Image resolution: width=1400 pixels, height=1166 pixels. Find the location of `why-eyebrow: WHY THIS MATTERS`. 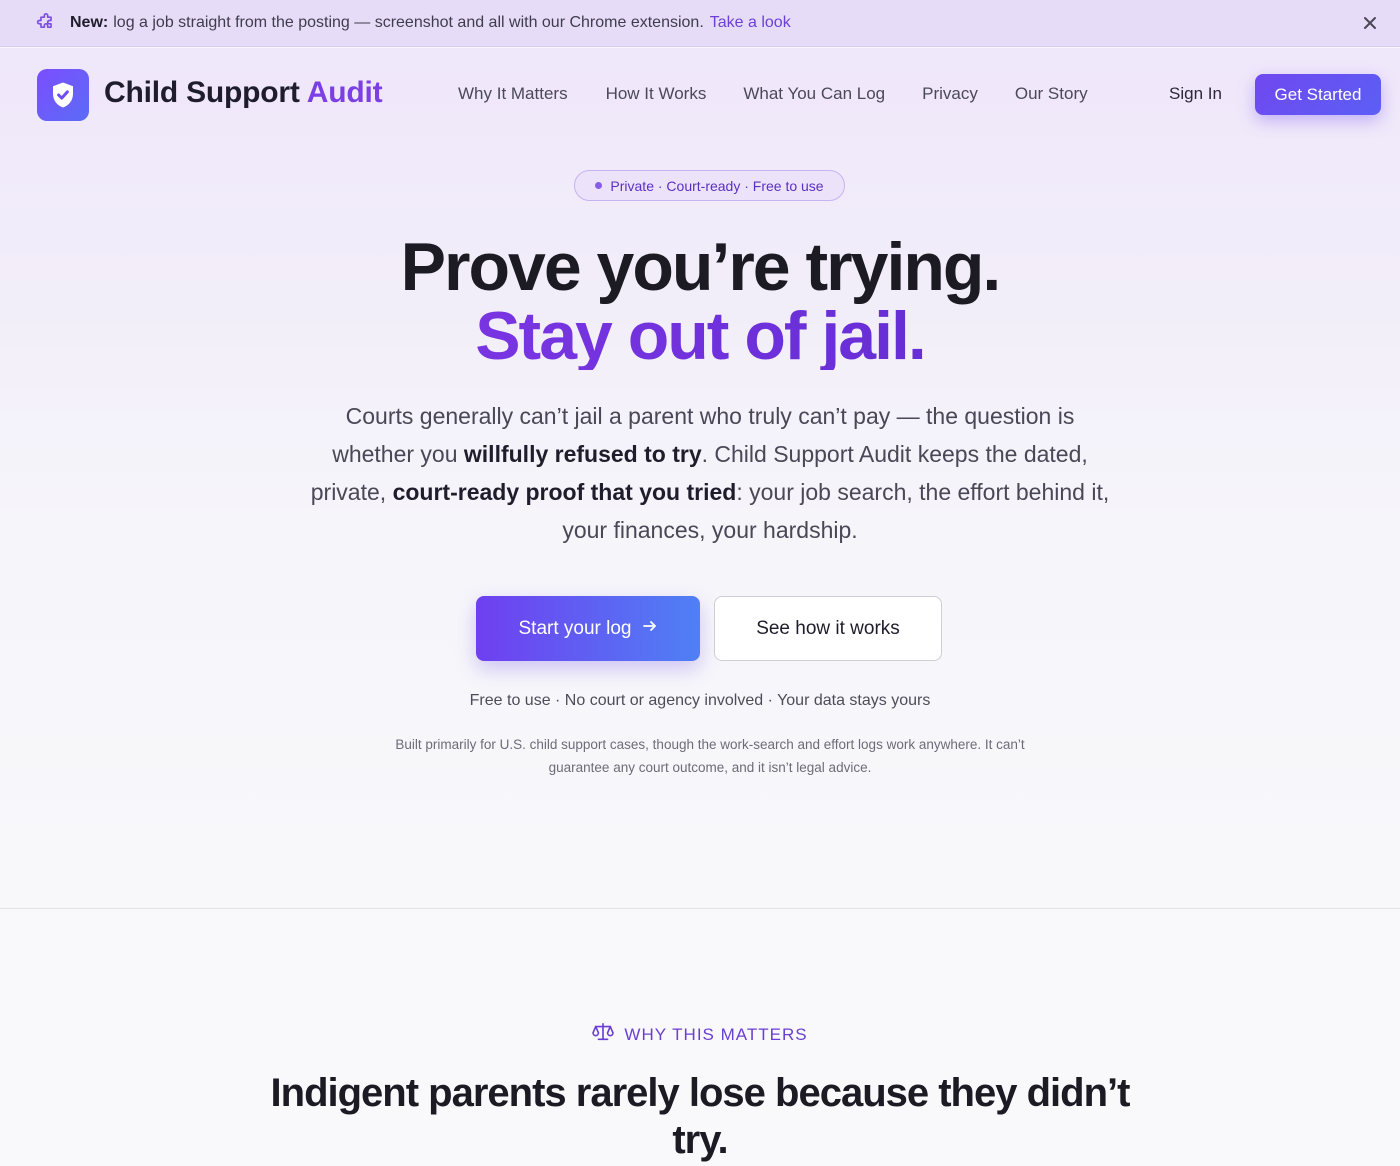

why-eyebrow: WHY THIS MATTERS is located at coordinates (700, 1034).